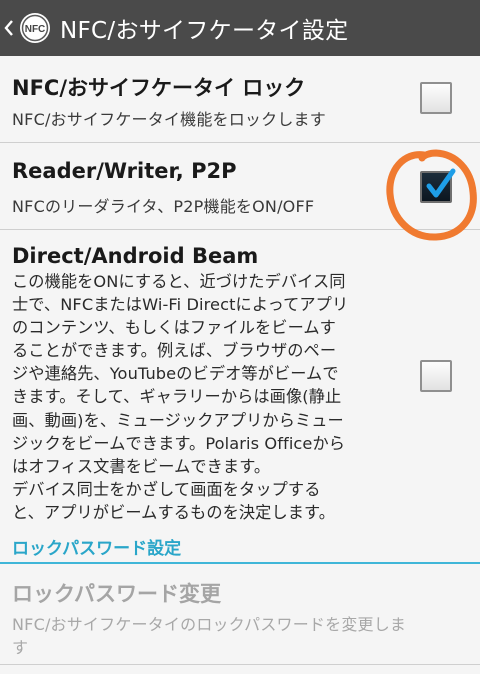  I want to click on action-bar: NFC NFC/おサイフケータイ設定, so click(240, 28).